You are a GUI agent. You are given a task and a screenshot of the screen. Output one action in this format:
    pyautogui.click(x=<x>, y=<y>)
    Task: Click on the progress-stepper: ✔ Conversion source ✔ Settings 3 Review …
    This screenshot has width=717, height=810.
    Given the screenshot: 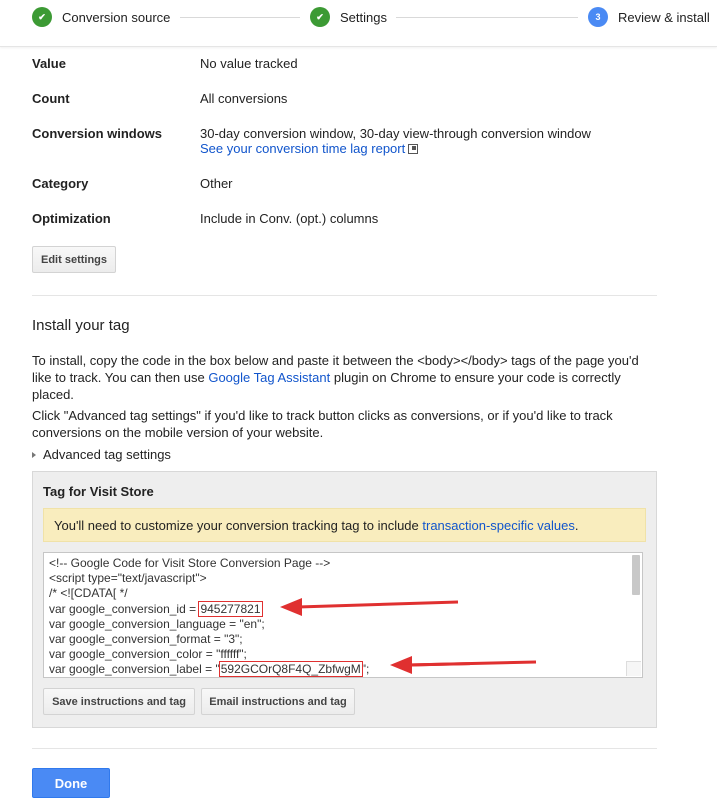 What is the action you would take?
    pyautogui.click(x=358, y=23)
    